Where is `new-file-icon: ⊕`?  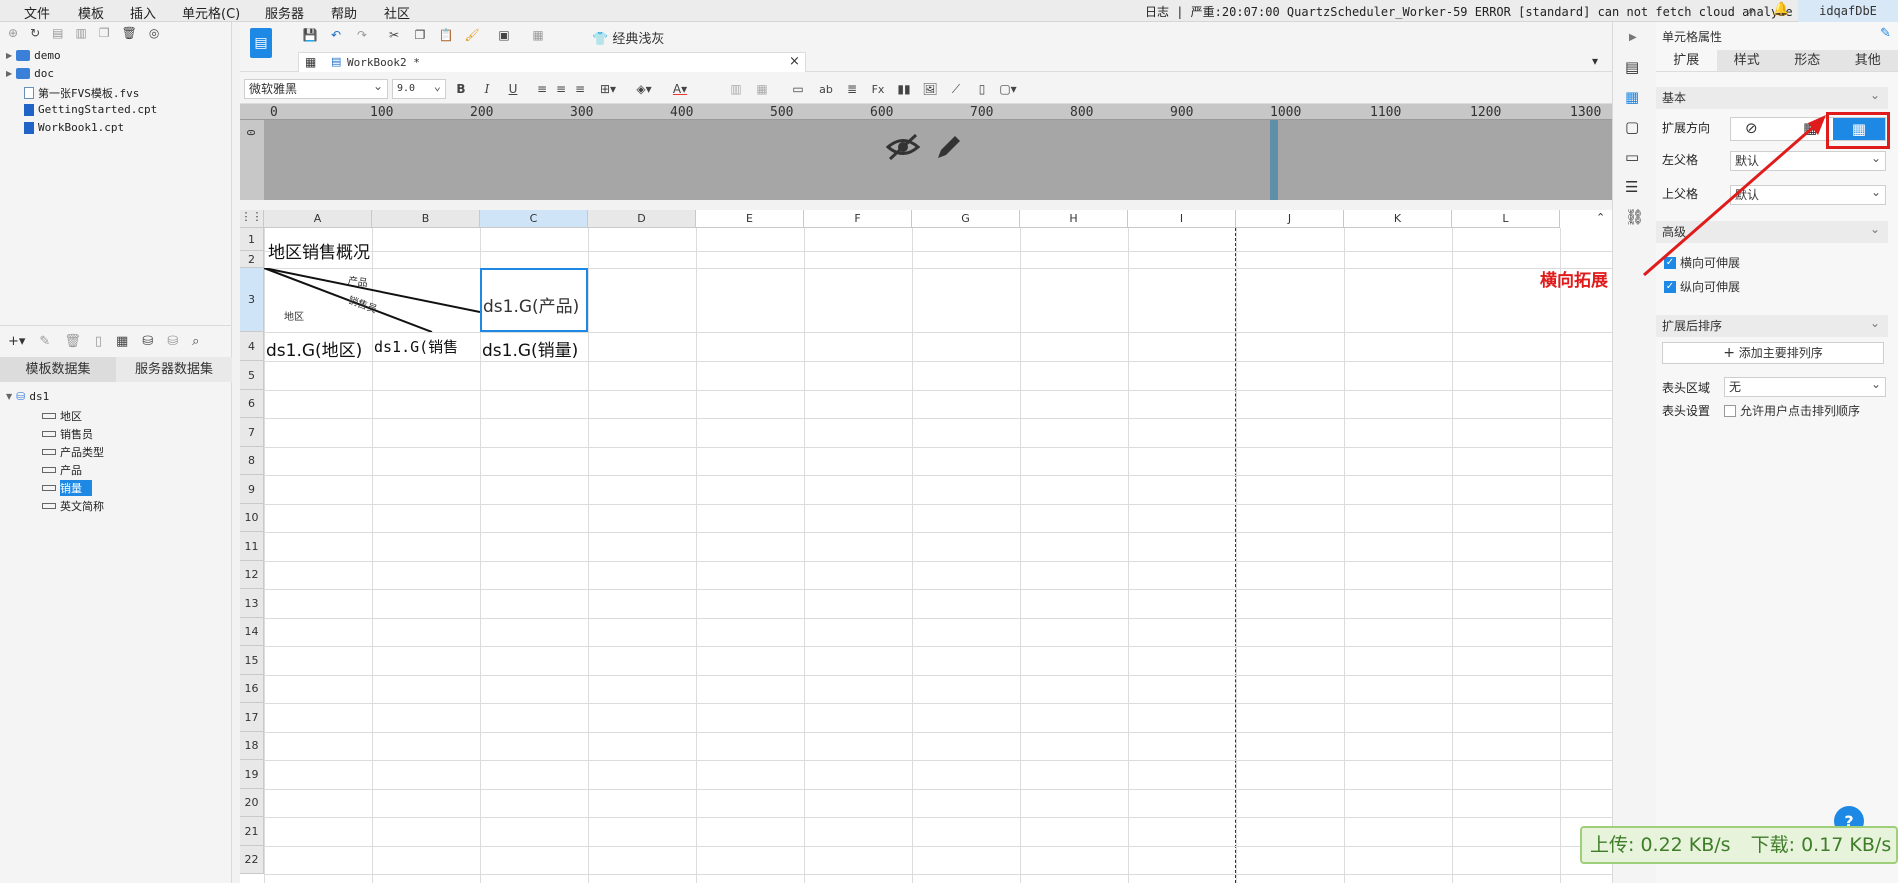
new-file-icon: ⊕ is located at coordinates (13, 33).